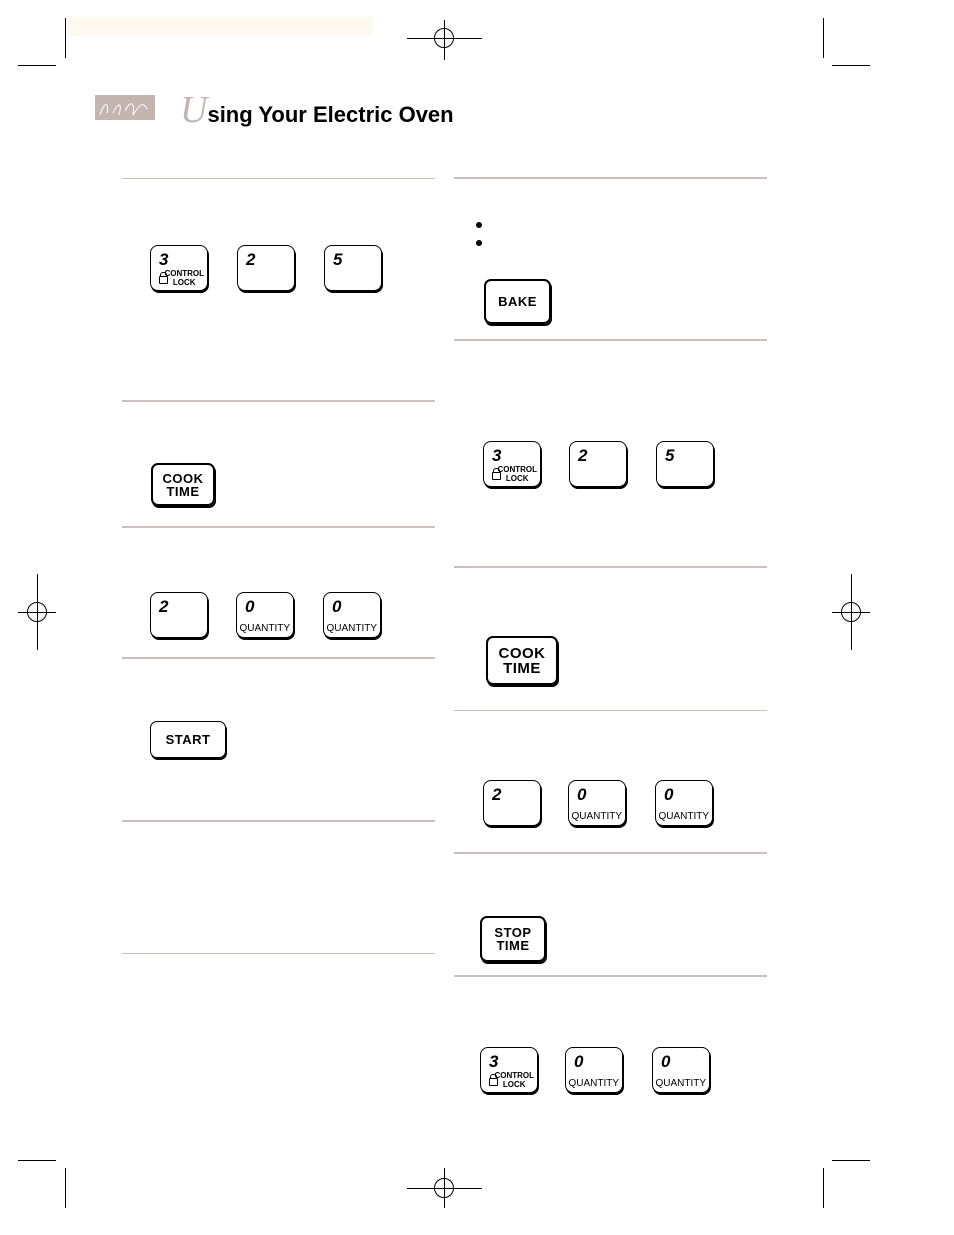 The image size is (954, 1235). What do you see at coordinates (188, 739) in the screenshot?
I see `start-button: START` at bounding box center [188, 739].